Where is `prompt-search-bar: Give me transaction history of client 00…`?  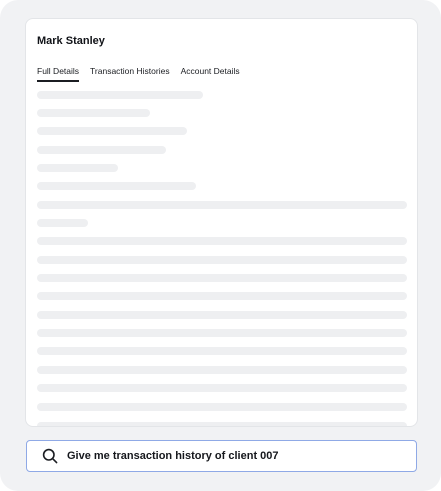
prompt-search-bar: Give me transaction history of client 00… is located at coordinates (221, 456).